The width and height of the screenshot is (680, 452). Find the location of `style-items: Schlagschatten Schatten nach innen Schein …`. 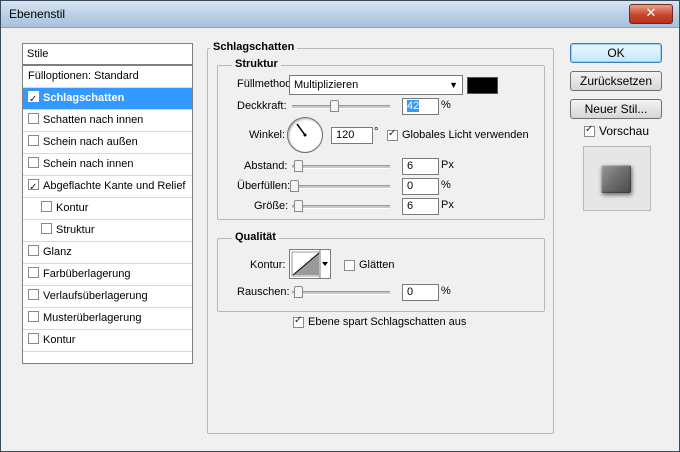

style-items: Schlagschatten Schatten nach innen Schein … is located at coordinates (107, 220).